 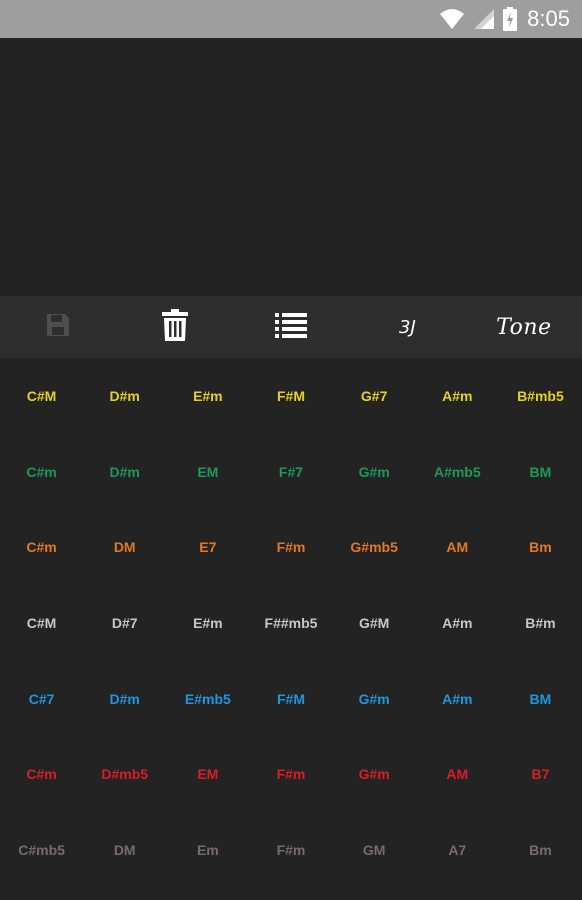 I want to click on list-icon, so click(x=291, y=327).